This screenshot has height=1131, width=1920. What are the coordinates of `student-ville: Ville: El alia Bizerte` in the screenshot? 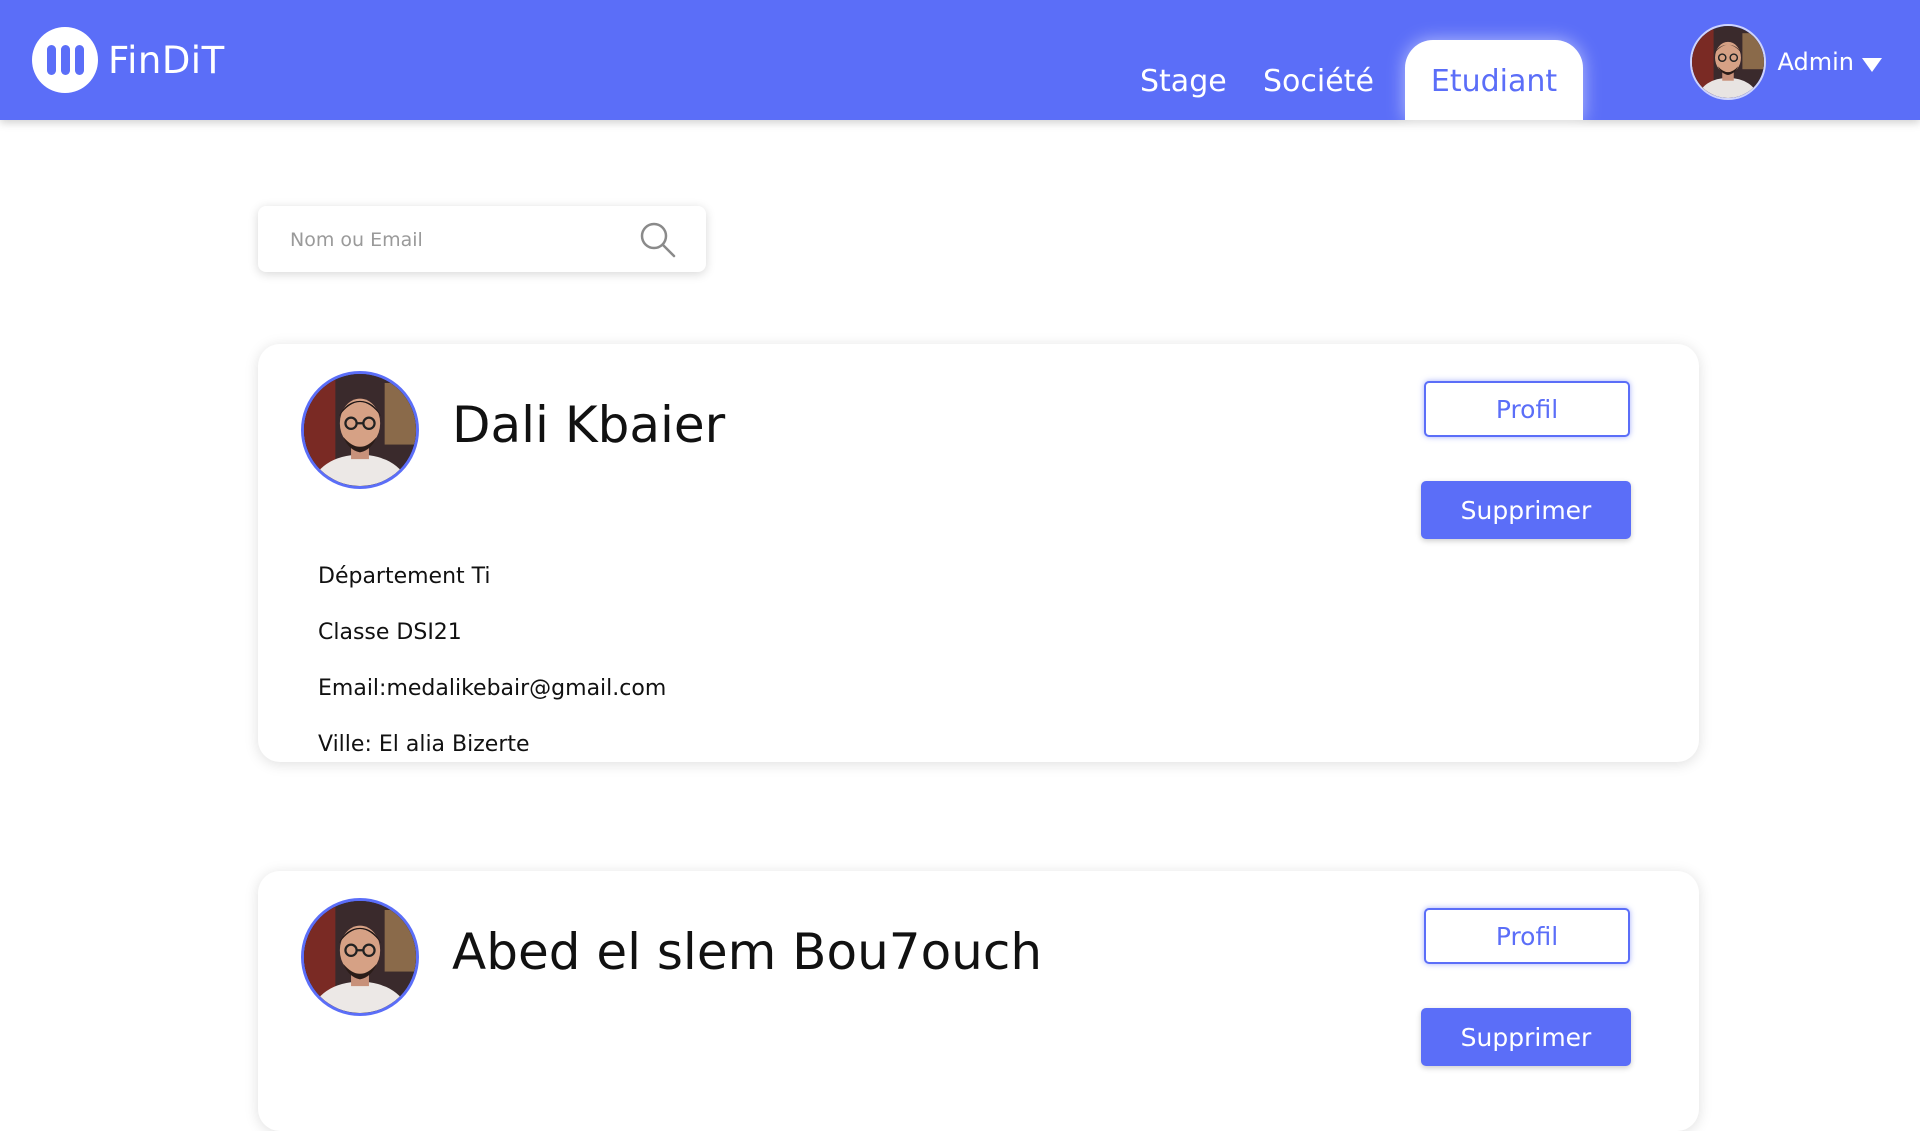 It's located at (424, 744).